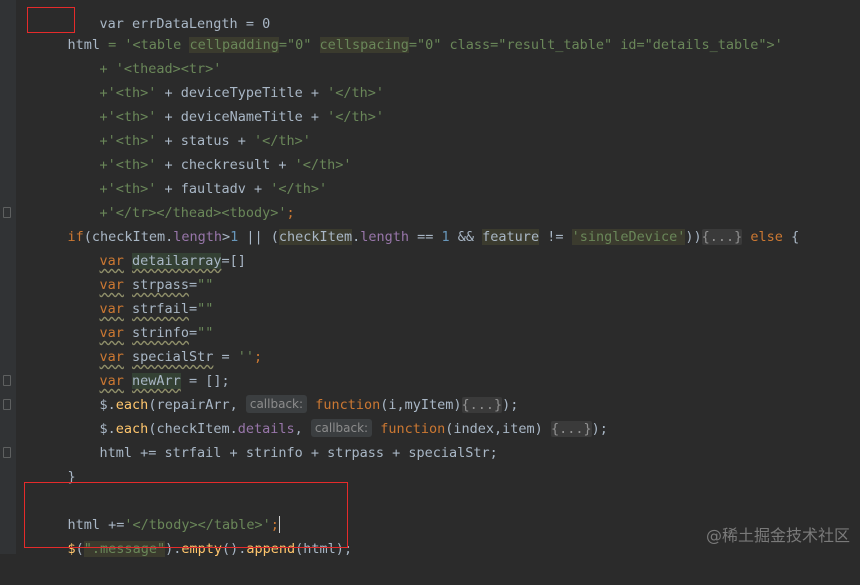 This screenshot has height=585, width=860. What do you see at coordinates (144, 55) in the screenshot?
I see `code-line: + '<thead><tr>'` at bounding box center [144, 55].